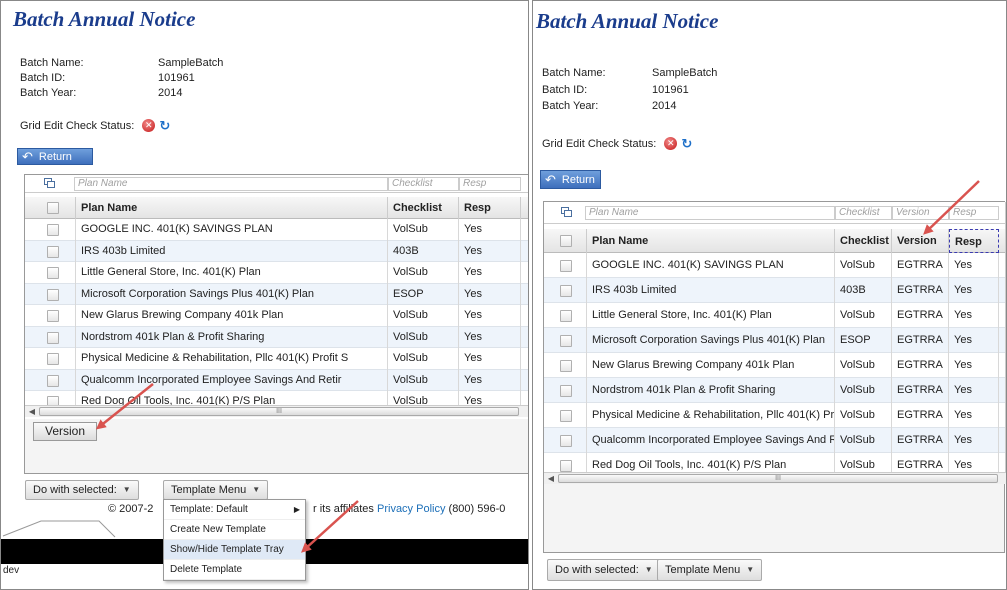 The image size is (1007, 590). What do you see at coordinates (234, 530) in the screenshot?
I see `menu-item-create-new-template: Create New Template` at bounding box center [234, 530].